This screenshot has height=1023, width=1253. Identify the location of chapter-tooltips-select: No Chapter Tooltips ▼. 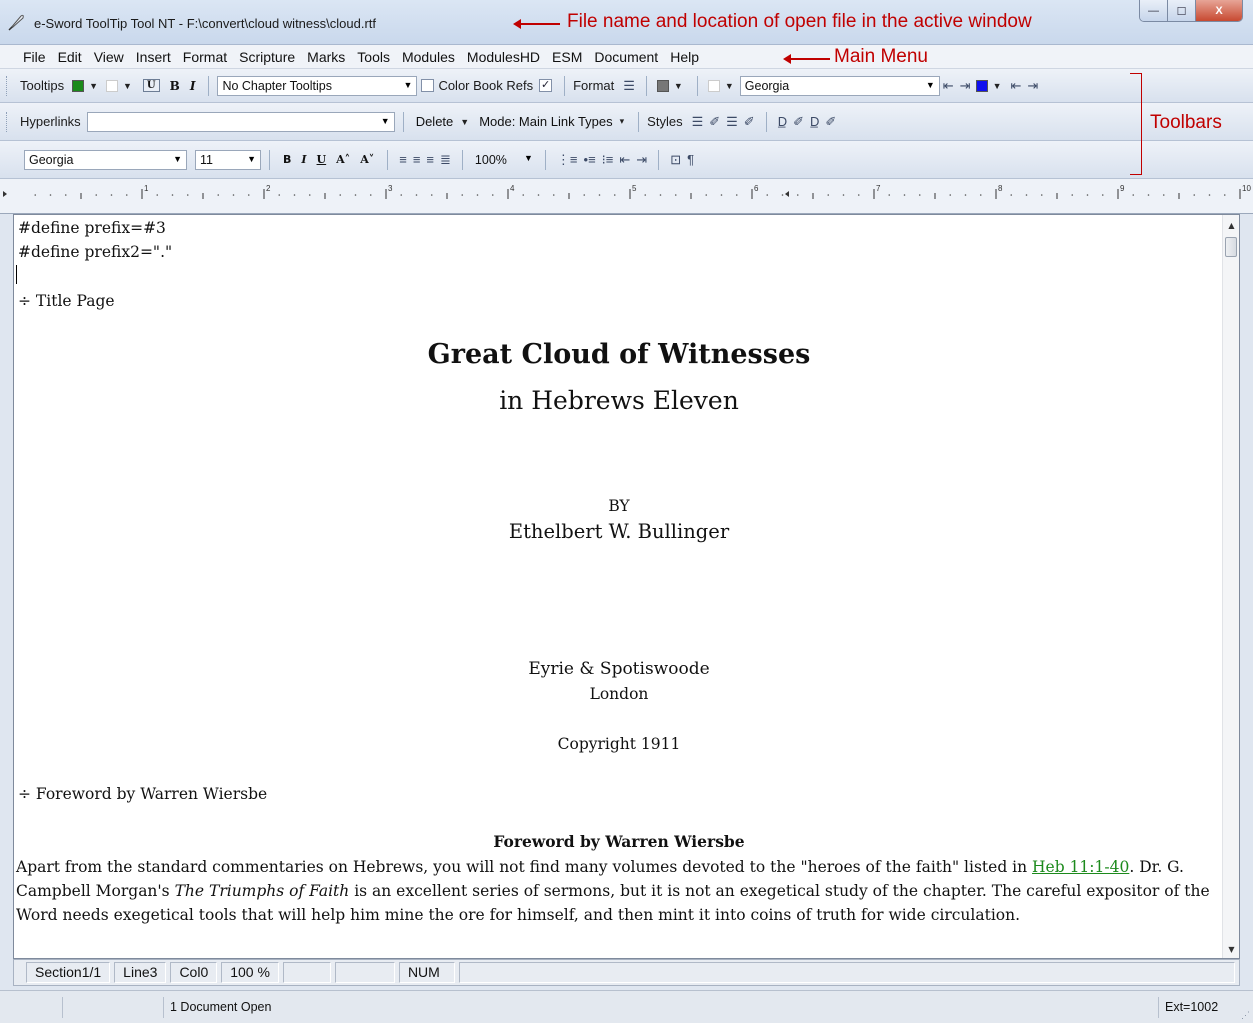
(317, 85).